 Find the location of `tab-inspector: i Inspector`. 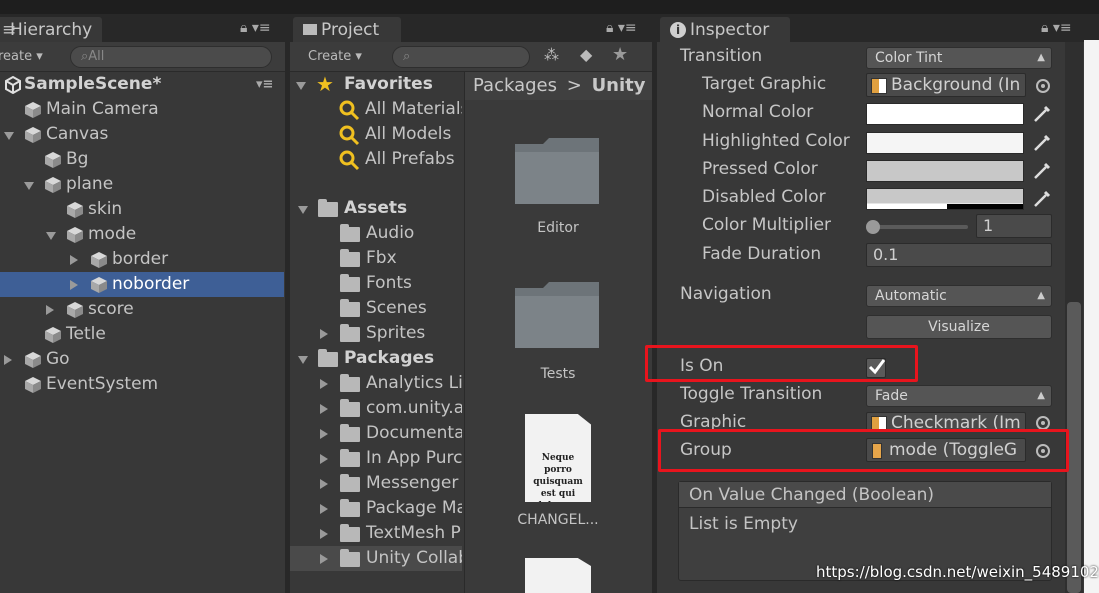

tab-inspector: i Inspector is located at coordinates (725, 30).